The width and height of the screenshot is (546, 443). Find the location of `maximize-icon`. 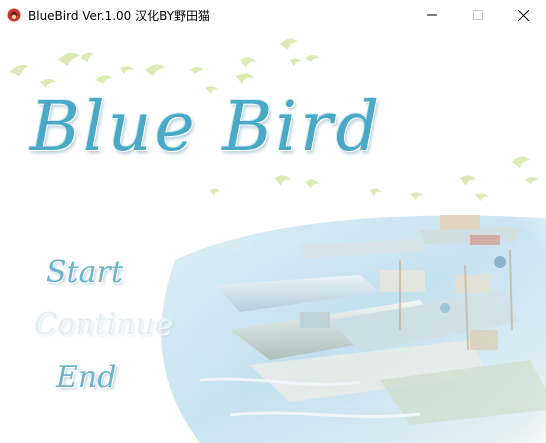

maximize-icon is located at coordinates (478, 15).